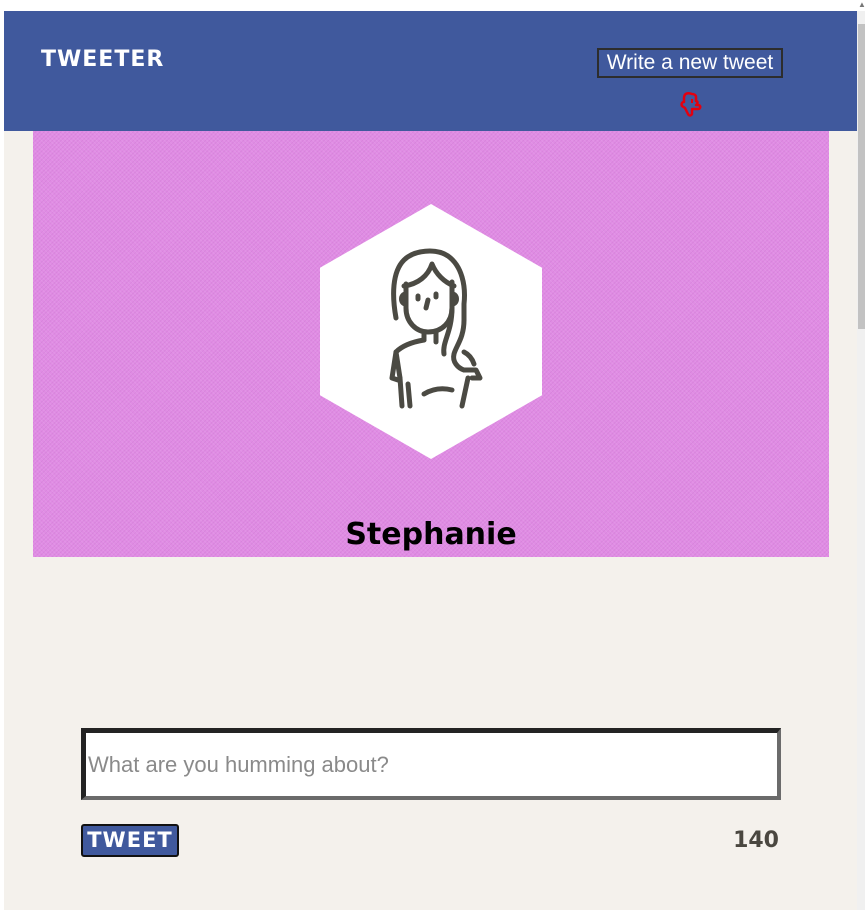  What do you see at coordinates (436, 328) in the screenshot?
I see `avatar-woman-icon` at bounding box center [436, 328].